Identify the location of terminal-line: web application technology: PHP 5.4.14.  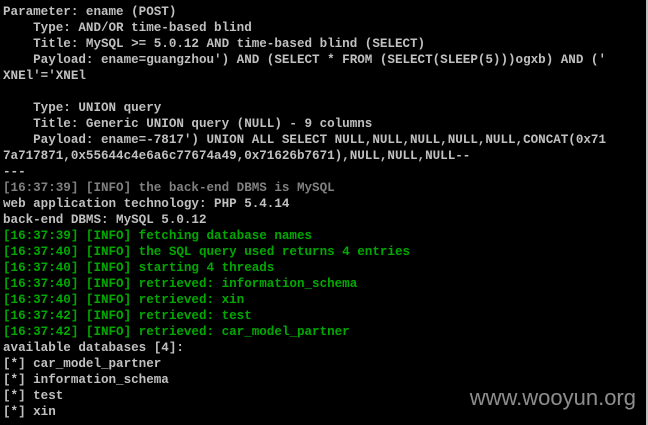
(146, 204).